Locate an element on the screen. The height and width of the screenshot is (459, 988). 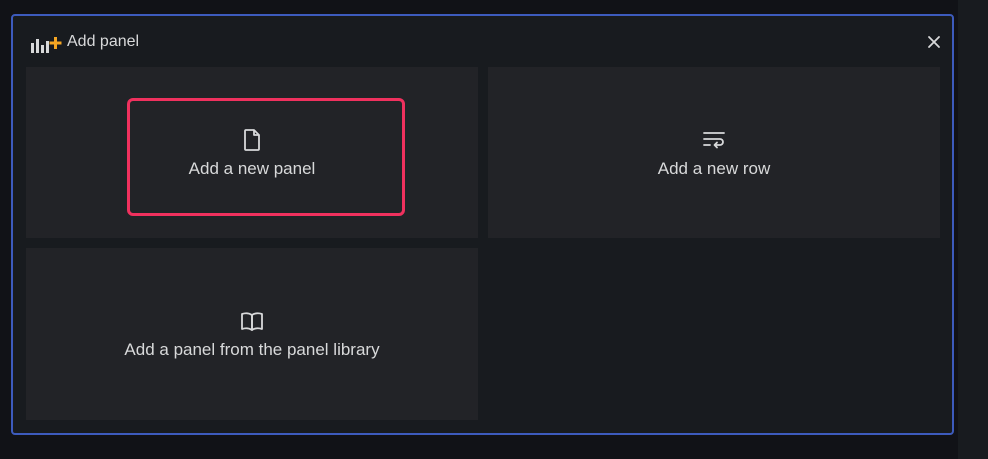
add-library-panel-label: Add a panel from the panel library is located at coordinates (252, 349).